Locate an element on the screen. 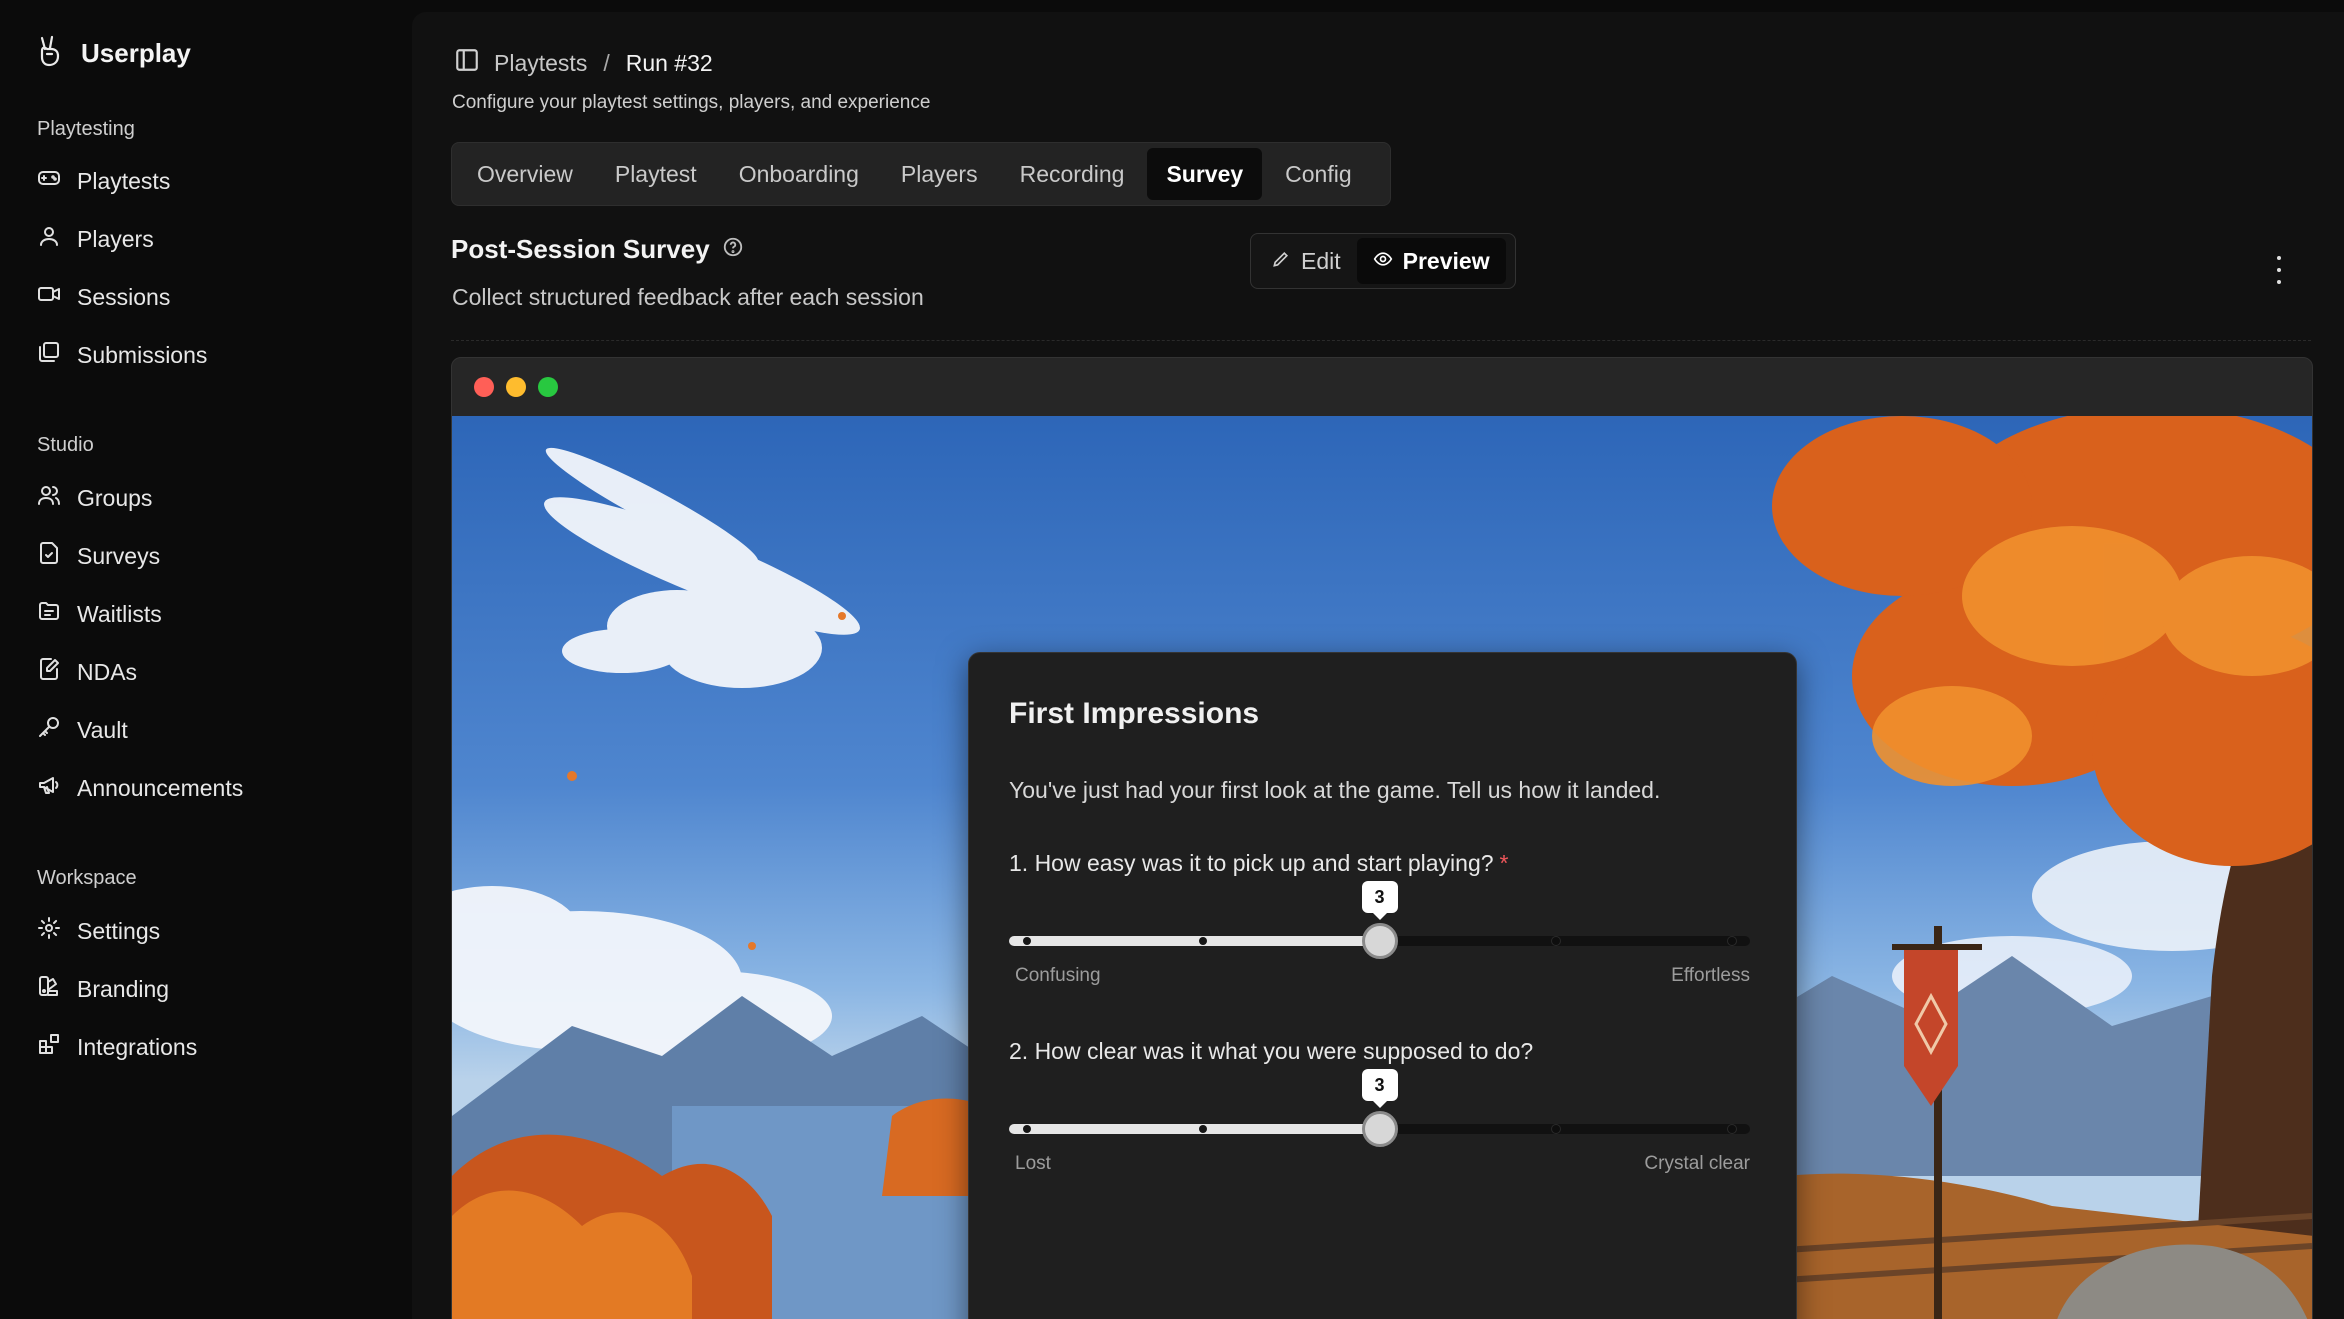 Image resolution: width=2344 pixels, height=1319 pixels. sidebar-item-ndas: NDAs is located at coordinates (87, 672).